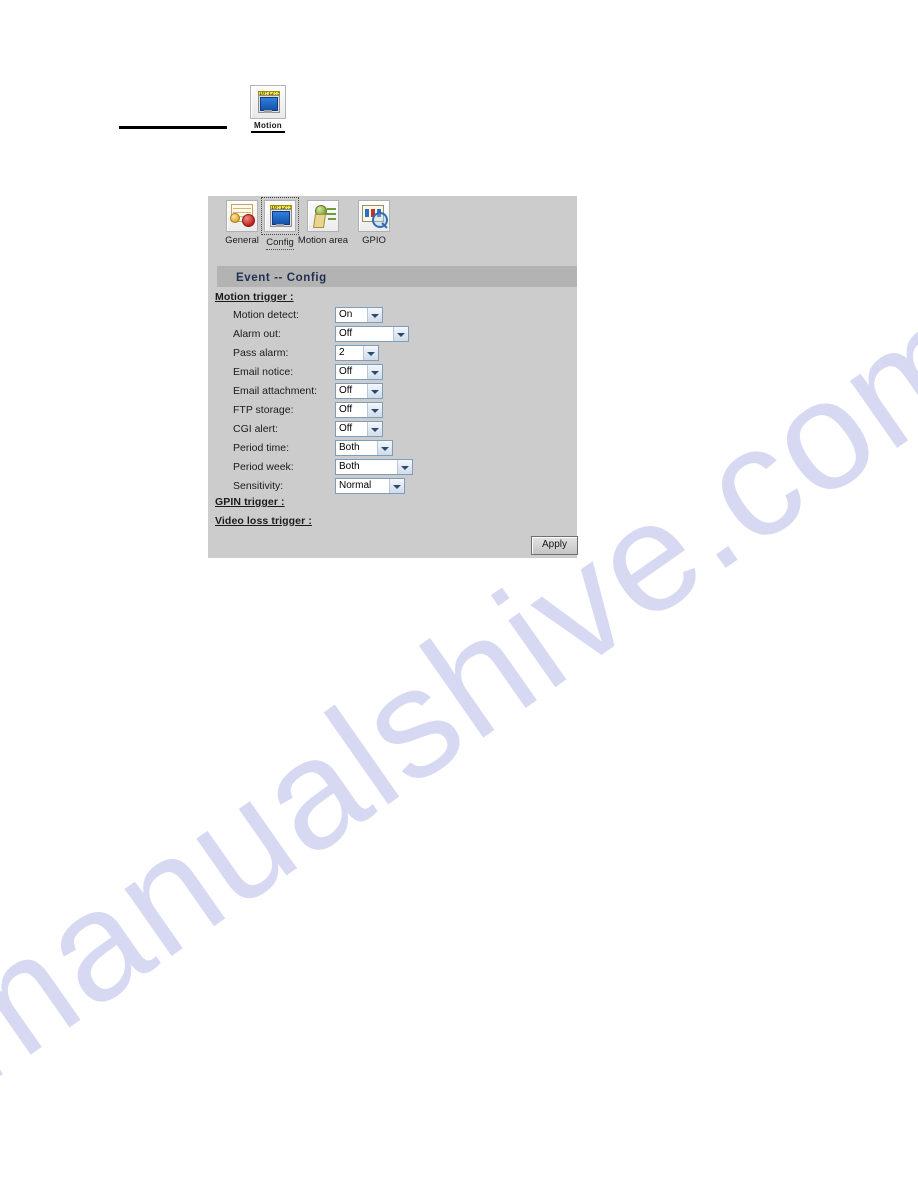 The height and width of the screenshot is (1188, 918). I want to click on panel-toolbar: General 10:12:30 Config Motion a, so click(392, 228).